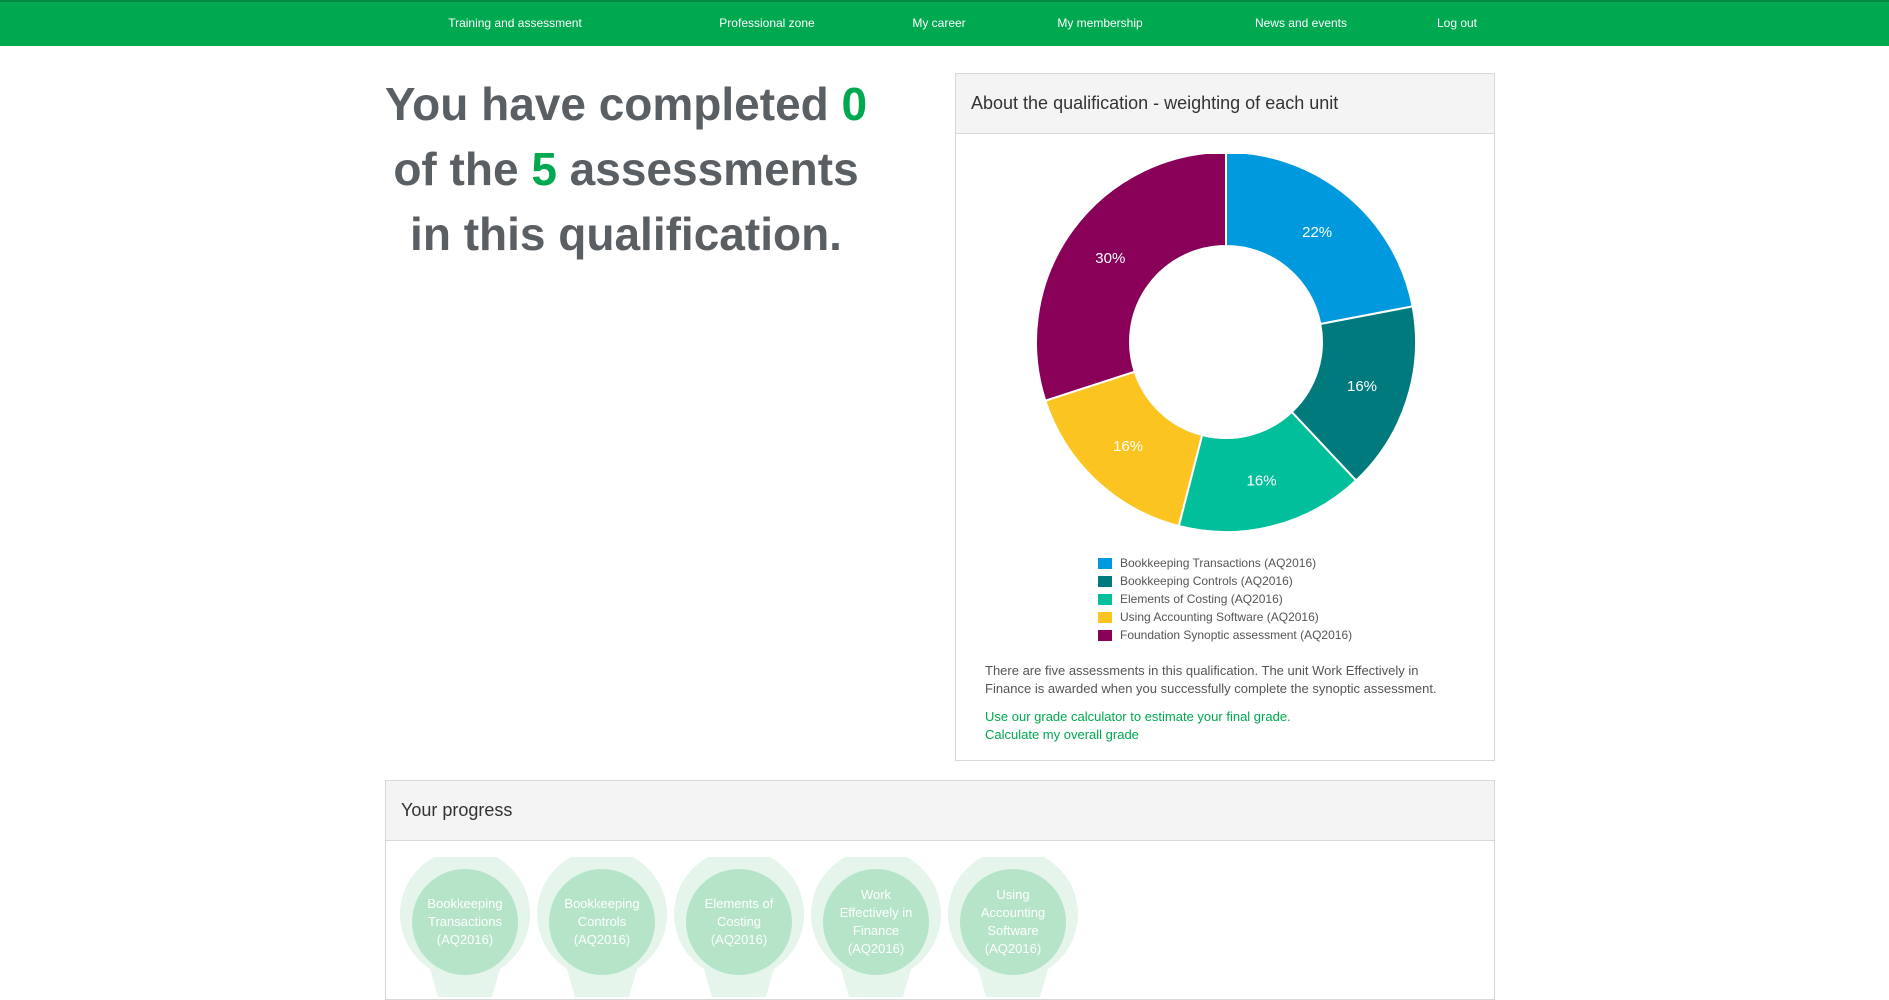 The image size is (1889, 1000). Describe the element at coordinates (1218, 563) in the screenshot. I see `legend-label: Bookkeeping Transactions (AQ2016)` at that location.